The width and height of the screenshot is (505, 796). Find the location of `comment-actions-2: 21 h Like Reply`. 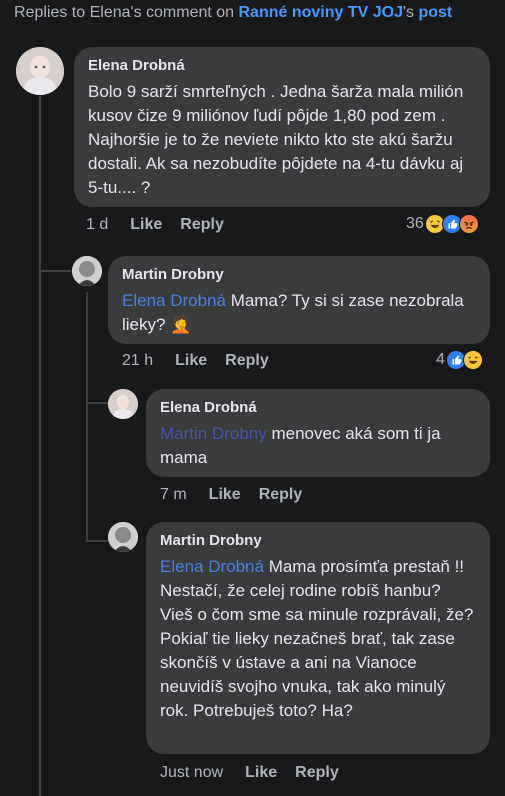

comment-actions-2: 21 h Like Reply is located at coordinates (204, 361).